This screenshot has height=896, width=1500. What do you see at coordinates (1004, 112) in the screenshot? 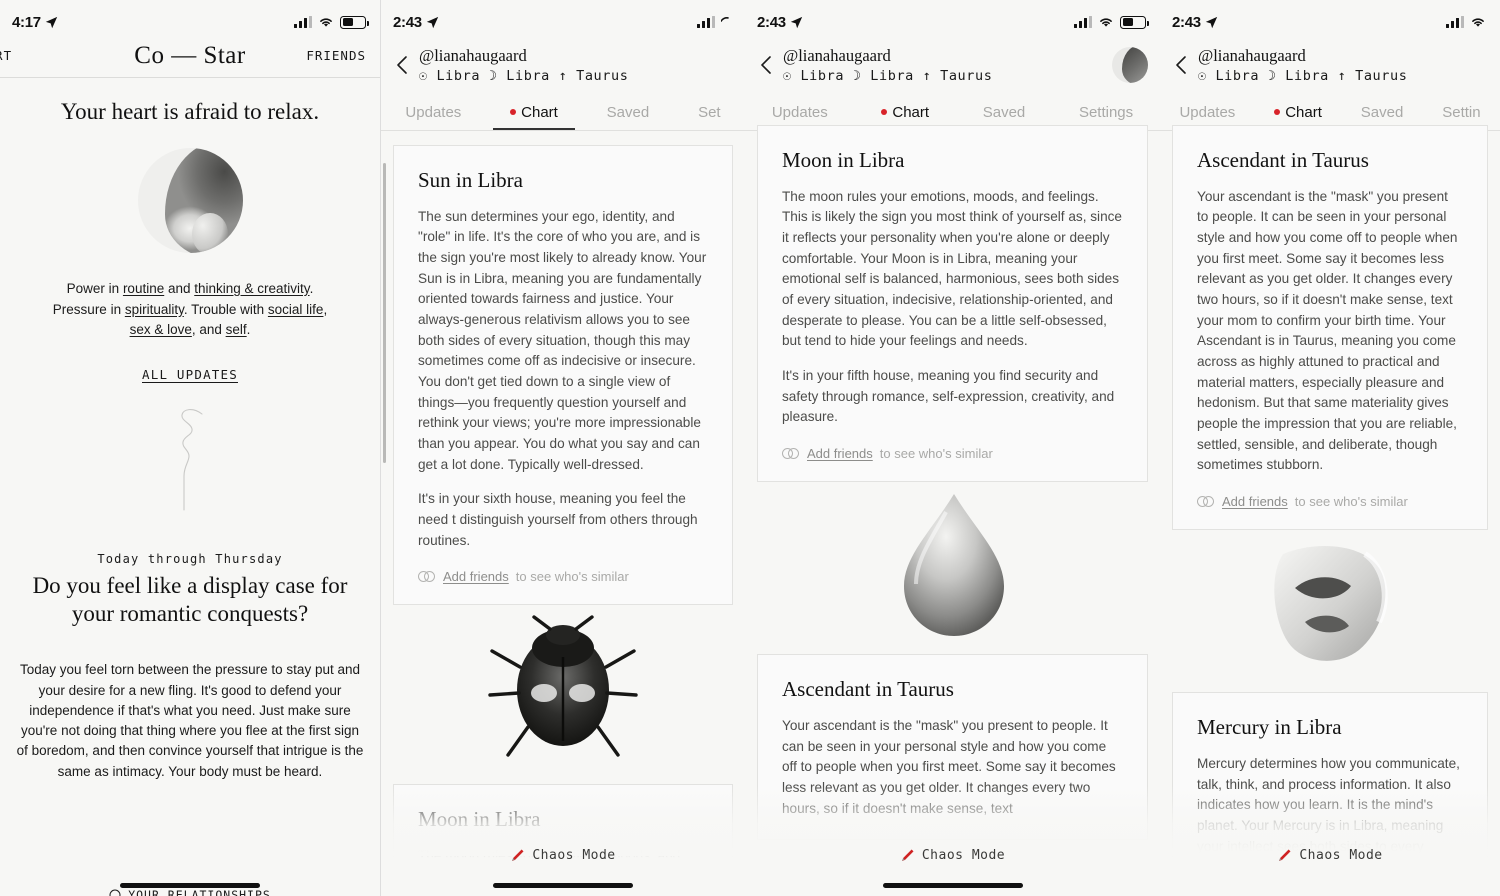
I see `tab-saved-label: Saved` at bounding box center [1004, 112].